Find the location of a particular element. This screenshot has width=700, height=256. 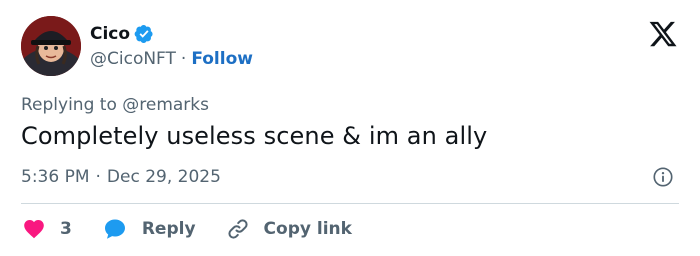

avatar is located at coordinates (51, 46).